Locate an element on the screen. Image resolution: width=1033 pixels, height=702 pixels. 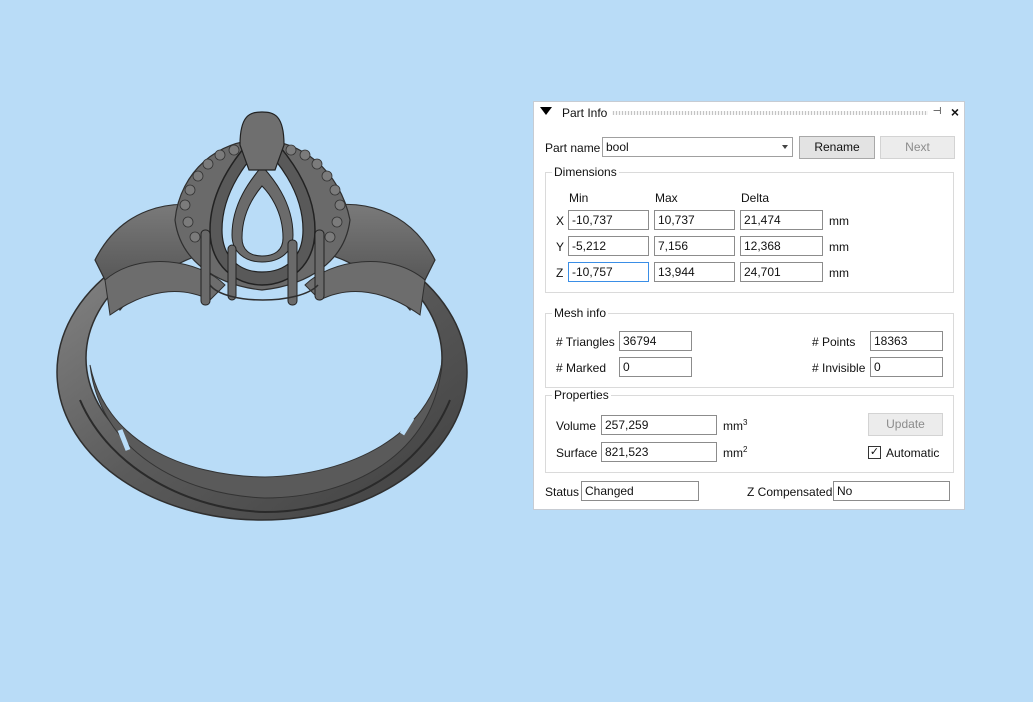
z-compensated-field: No is located at coordinates (891, 491).